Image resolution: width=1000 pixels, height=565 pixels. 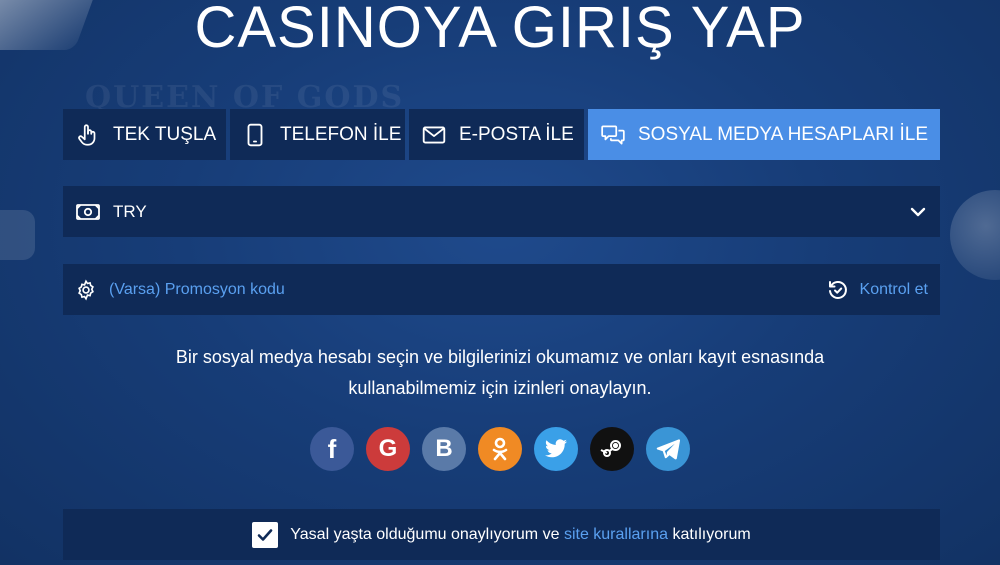 I want to click on envelope-icon, so click(x=434, y=135).